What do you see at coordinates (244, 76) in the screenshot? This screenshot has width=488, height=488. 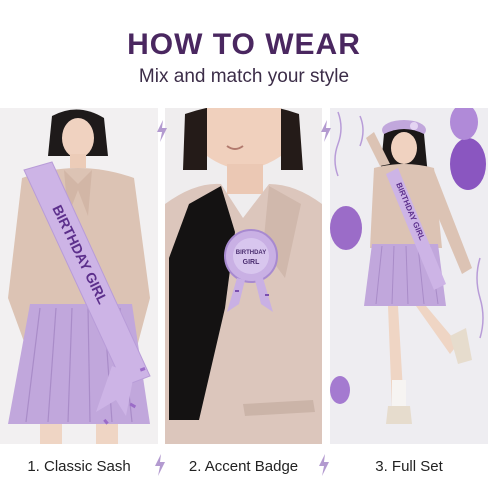 I see `page-subtitle: Mix and match your style` at bounding box center [244, 76].